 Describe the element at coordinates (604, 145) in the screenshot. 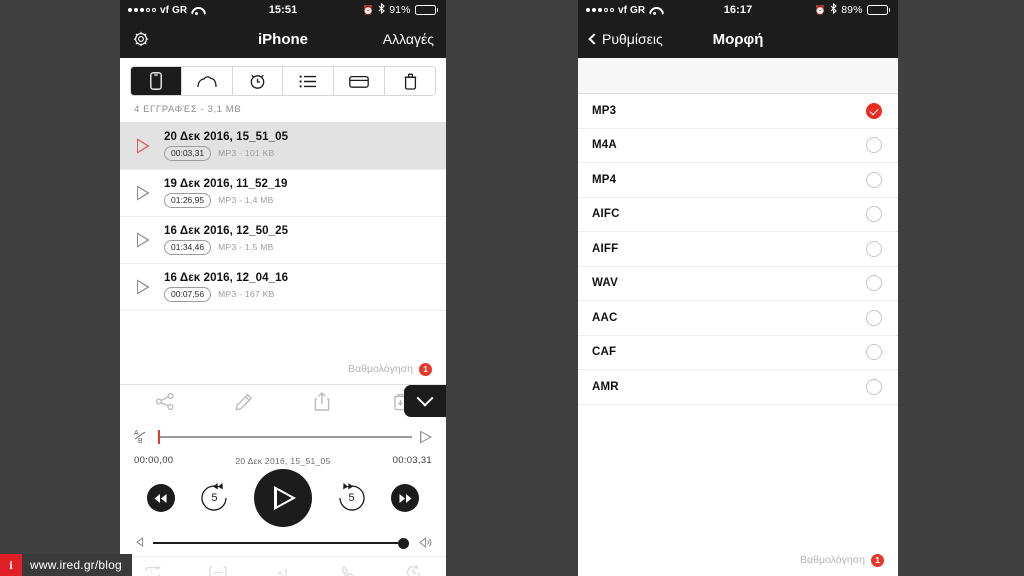

I see `format-label: M4A` at that location.